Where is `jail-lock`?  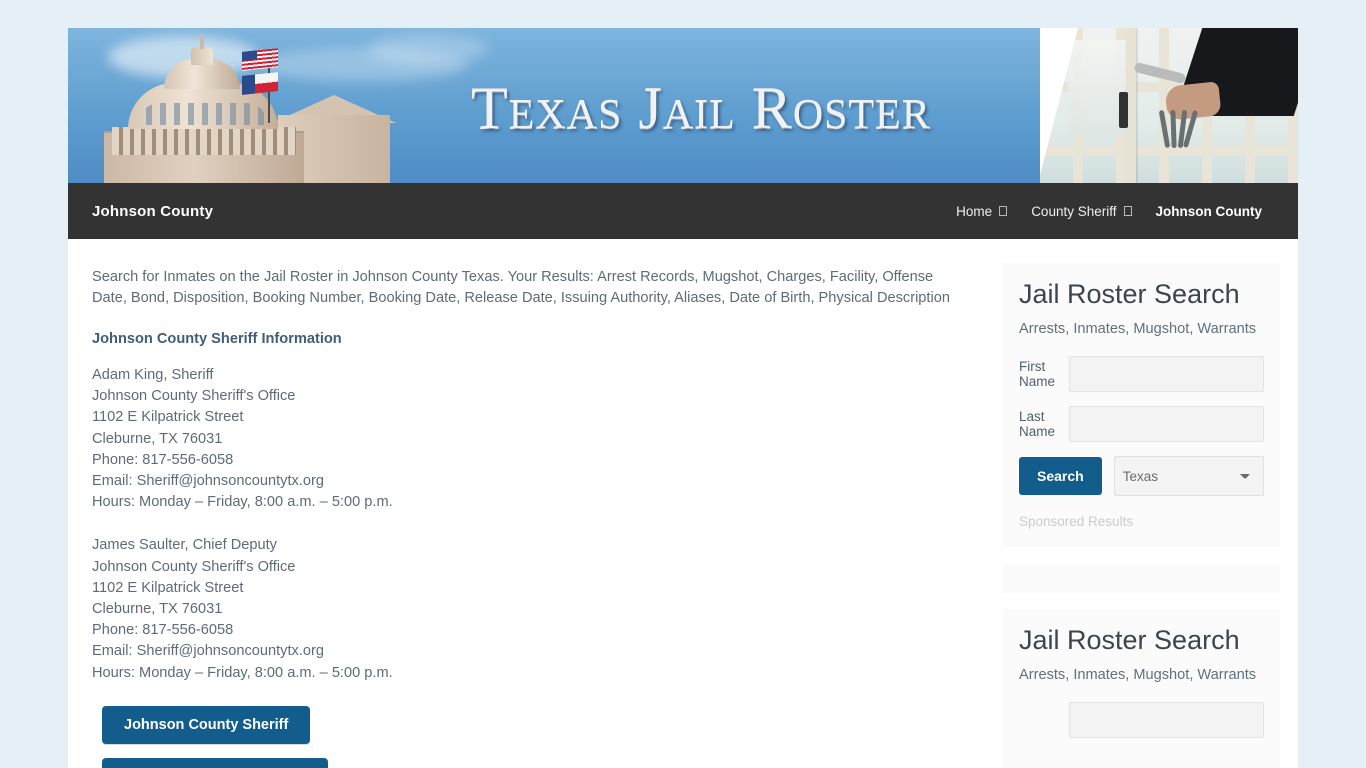
jail-lock is located at coordinates (1123, 110).